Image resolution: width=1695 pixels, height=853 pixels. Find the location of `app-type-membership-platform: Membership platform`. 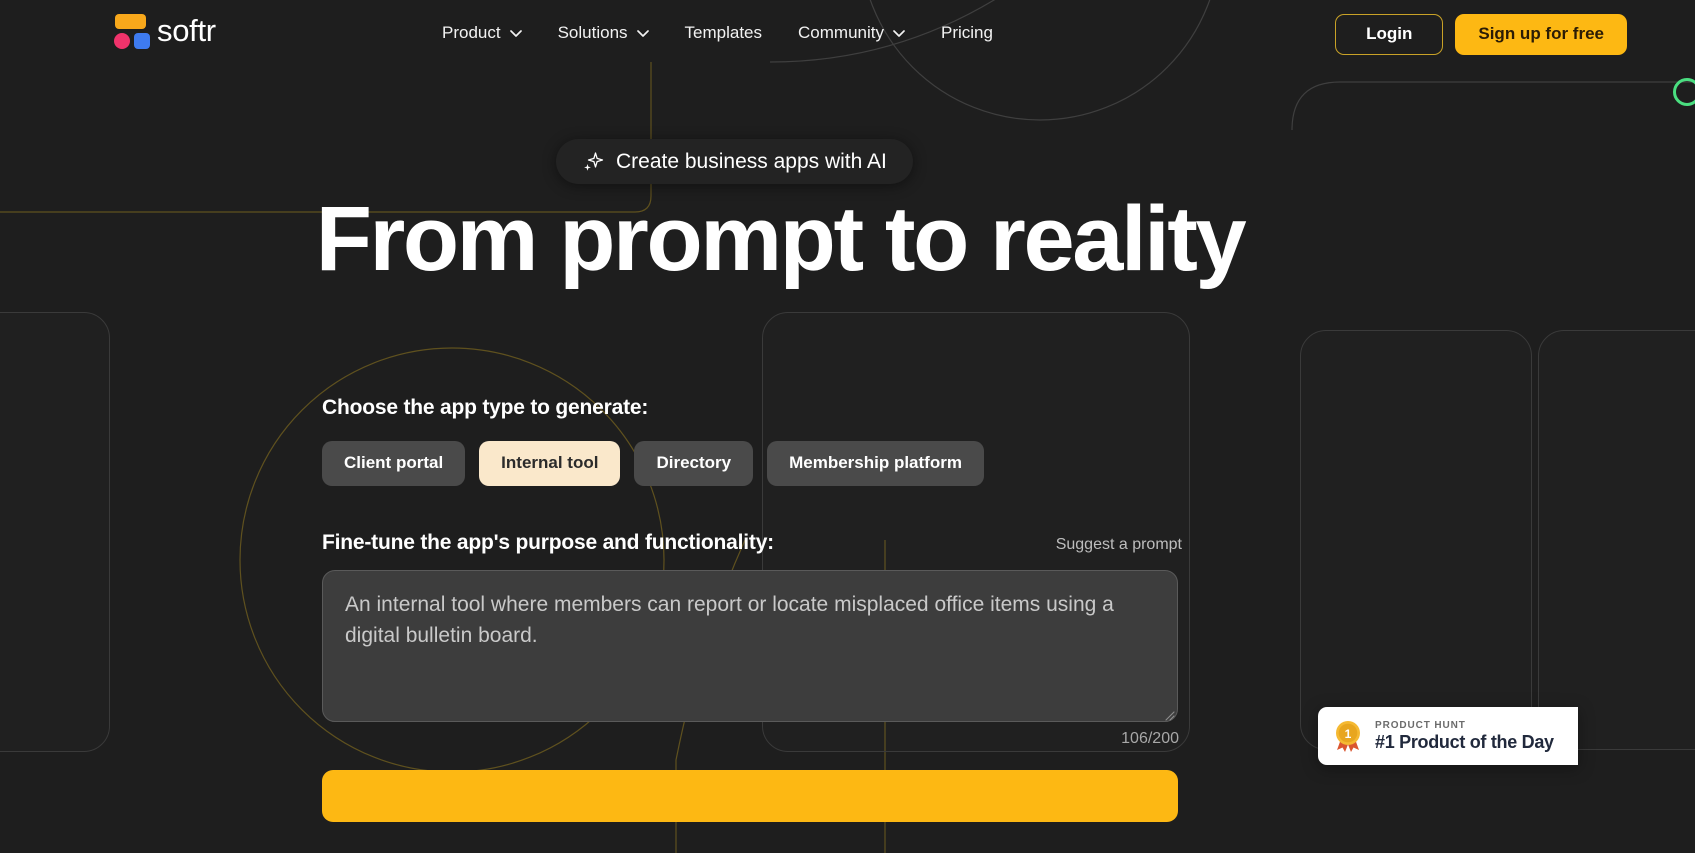

app-type-membership-platform: Membership platform is located at coordinates (875, 463).